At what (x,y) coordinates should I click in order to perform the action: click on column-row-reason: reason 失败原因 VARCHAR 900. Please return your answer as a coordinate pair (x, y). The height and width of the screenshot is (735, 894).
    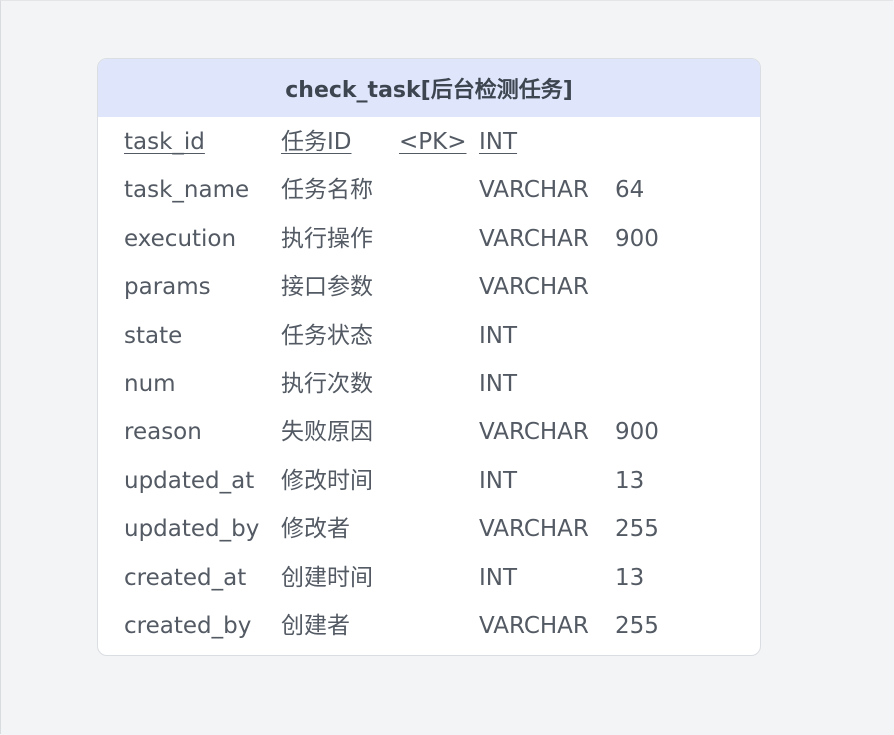
    Looking at the image, I should click on (429, 433).